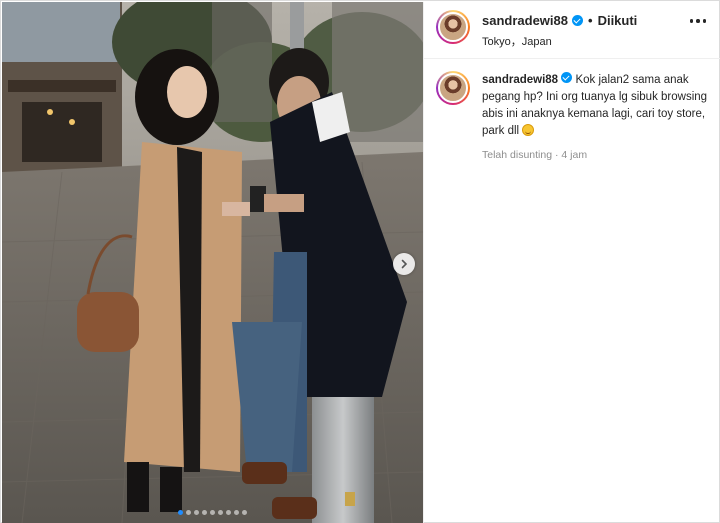  I want to click on verified-badge-icon, so click(577, 20).